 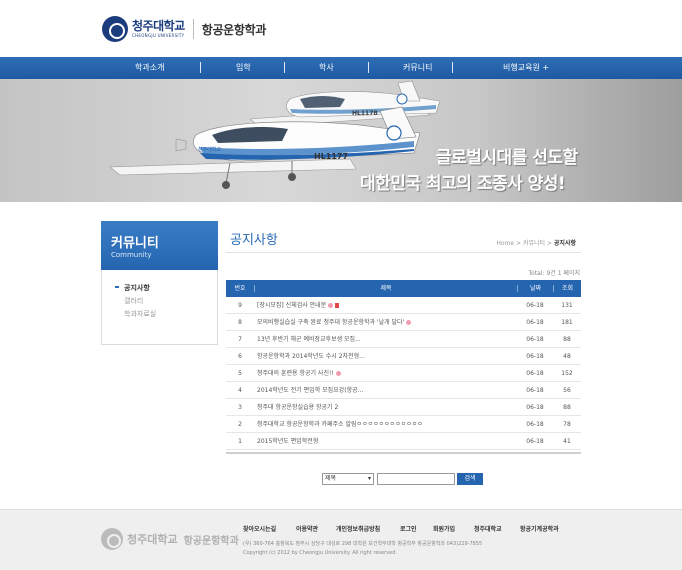 What do you see at coordinates (211, 541) in the screenshot?
I see `footer-department-name: 항공운항학과` at bounding box center [211, 541].